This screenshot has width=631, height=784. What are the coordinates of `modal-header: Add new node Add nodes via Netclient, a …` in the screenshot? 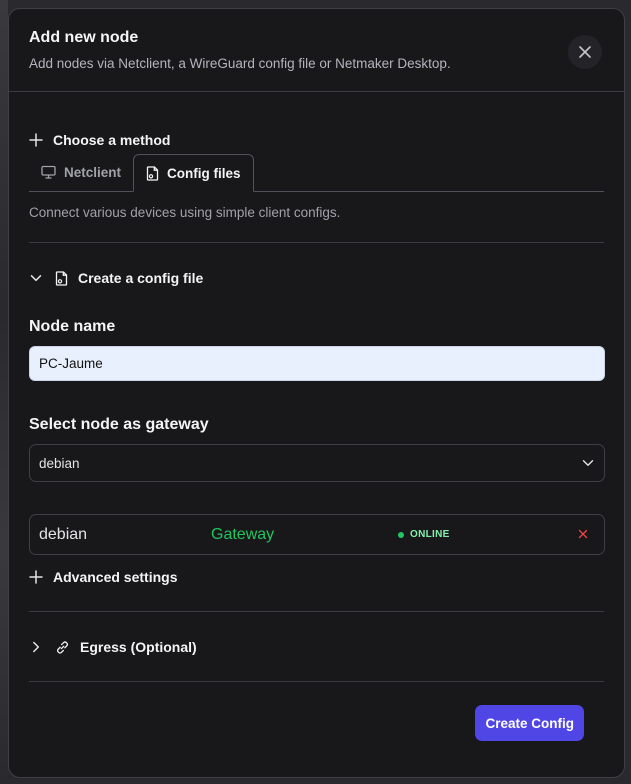 It's located at (316, 50).